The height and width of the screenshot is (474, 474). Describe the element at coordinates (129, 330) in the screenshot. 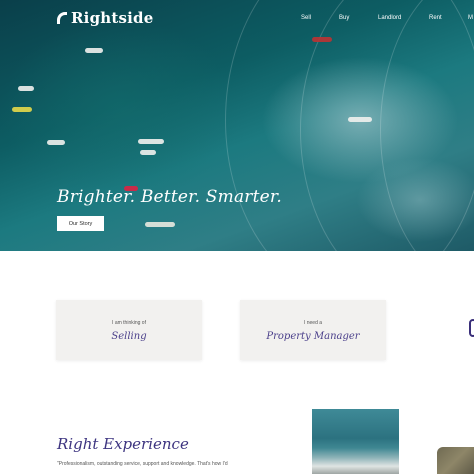

I see `option-card-selling: I am thinking of Selling` at that location.